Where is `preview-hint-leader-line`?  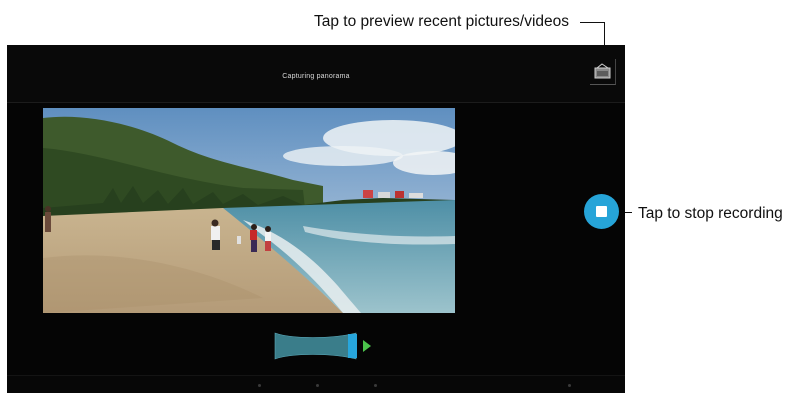
preview-hint-leader-line is located at coordinates (592, 22).